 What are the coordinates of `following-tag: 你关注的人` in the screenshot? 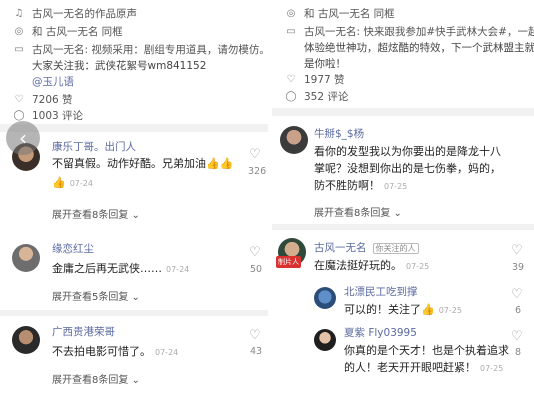 It's located at (395, 248).